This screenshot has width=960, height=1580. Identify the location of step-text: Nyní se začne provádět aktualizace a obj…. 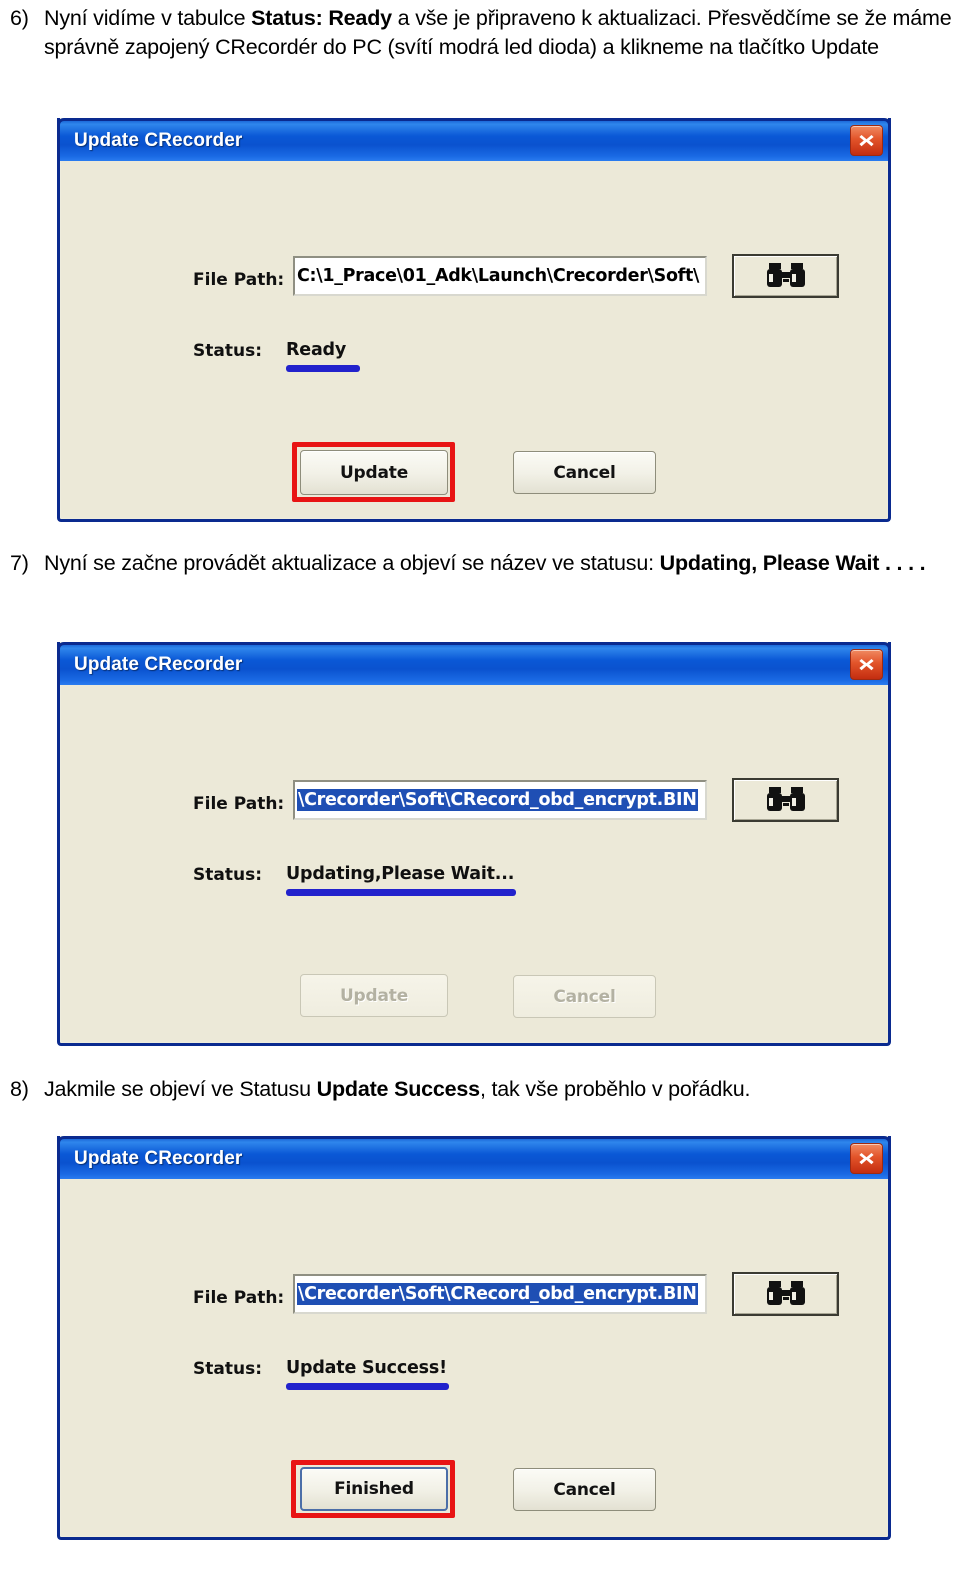
(485, 563).